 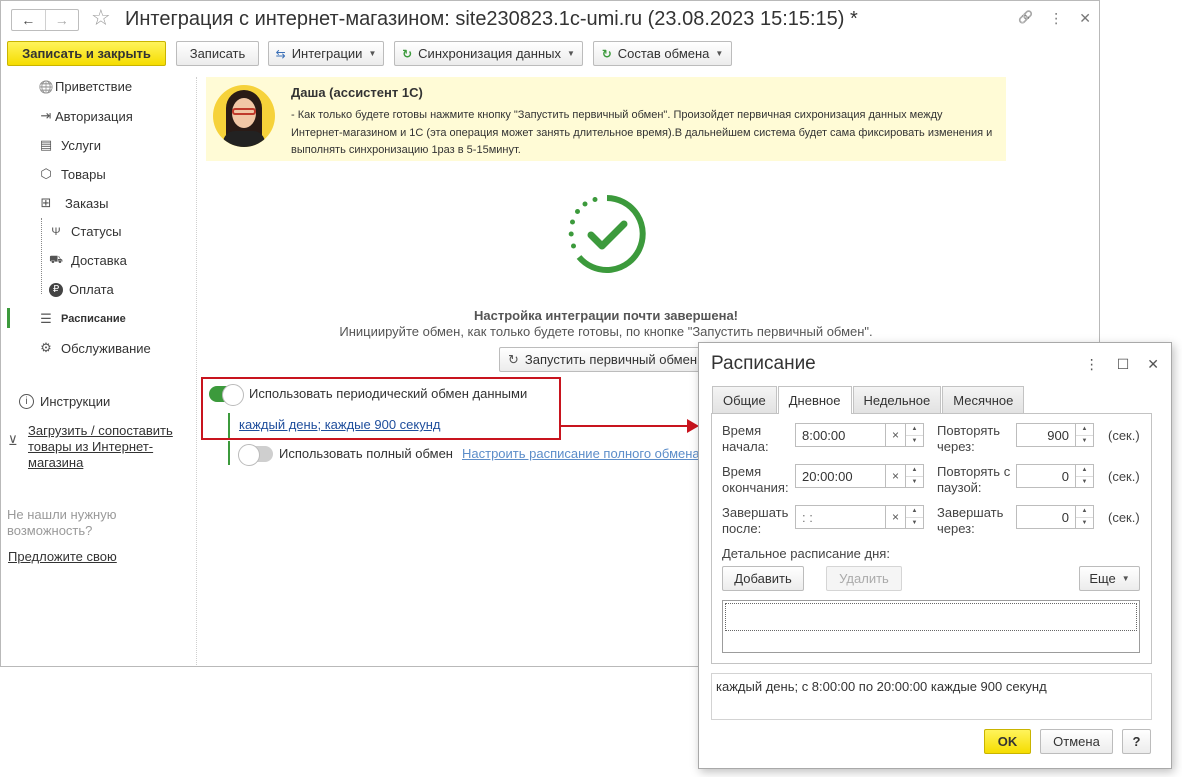 What do you see at coordinates (83, 174) in the screenshot?
I see `sidebar-item-label: Товары` at bounding box center [83, 174].